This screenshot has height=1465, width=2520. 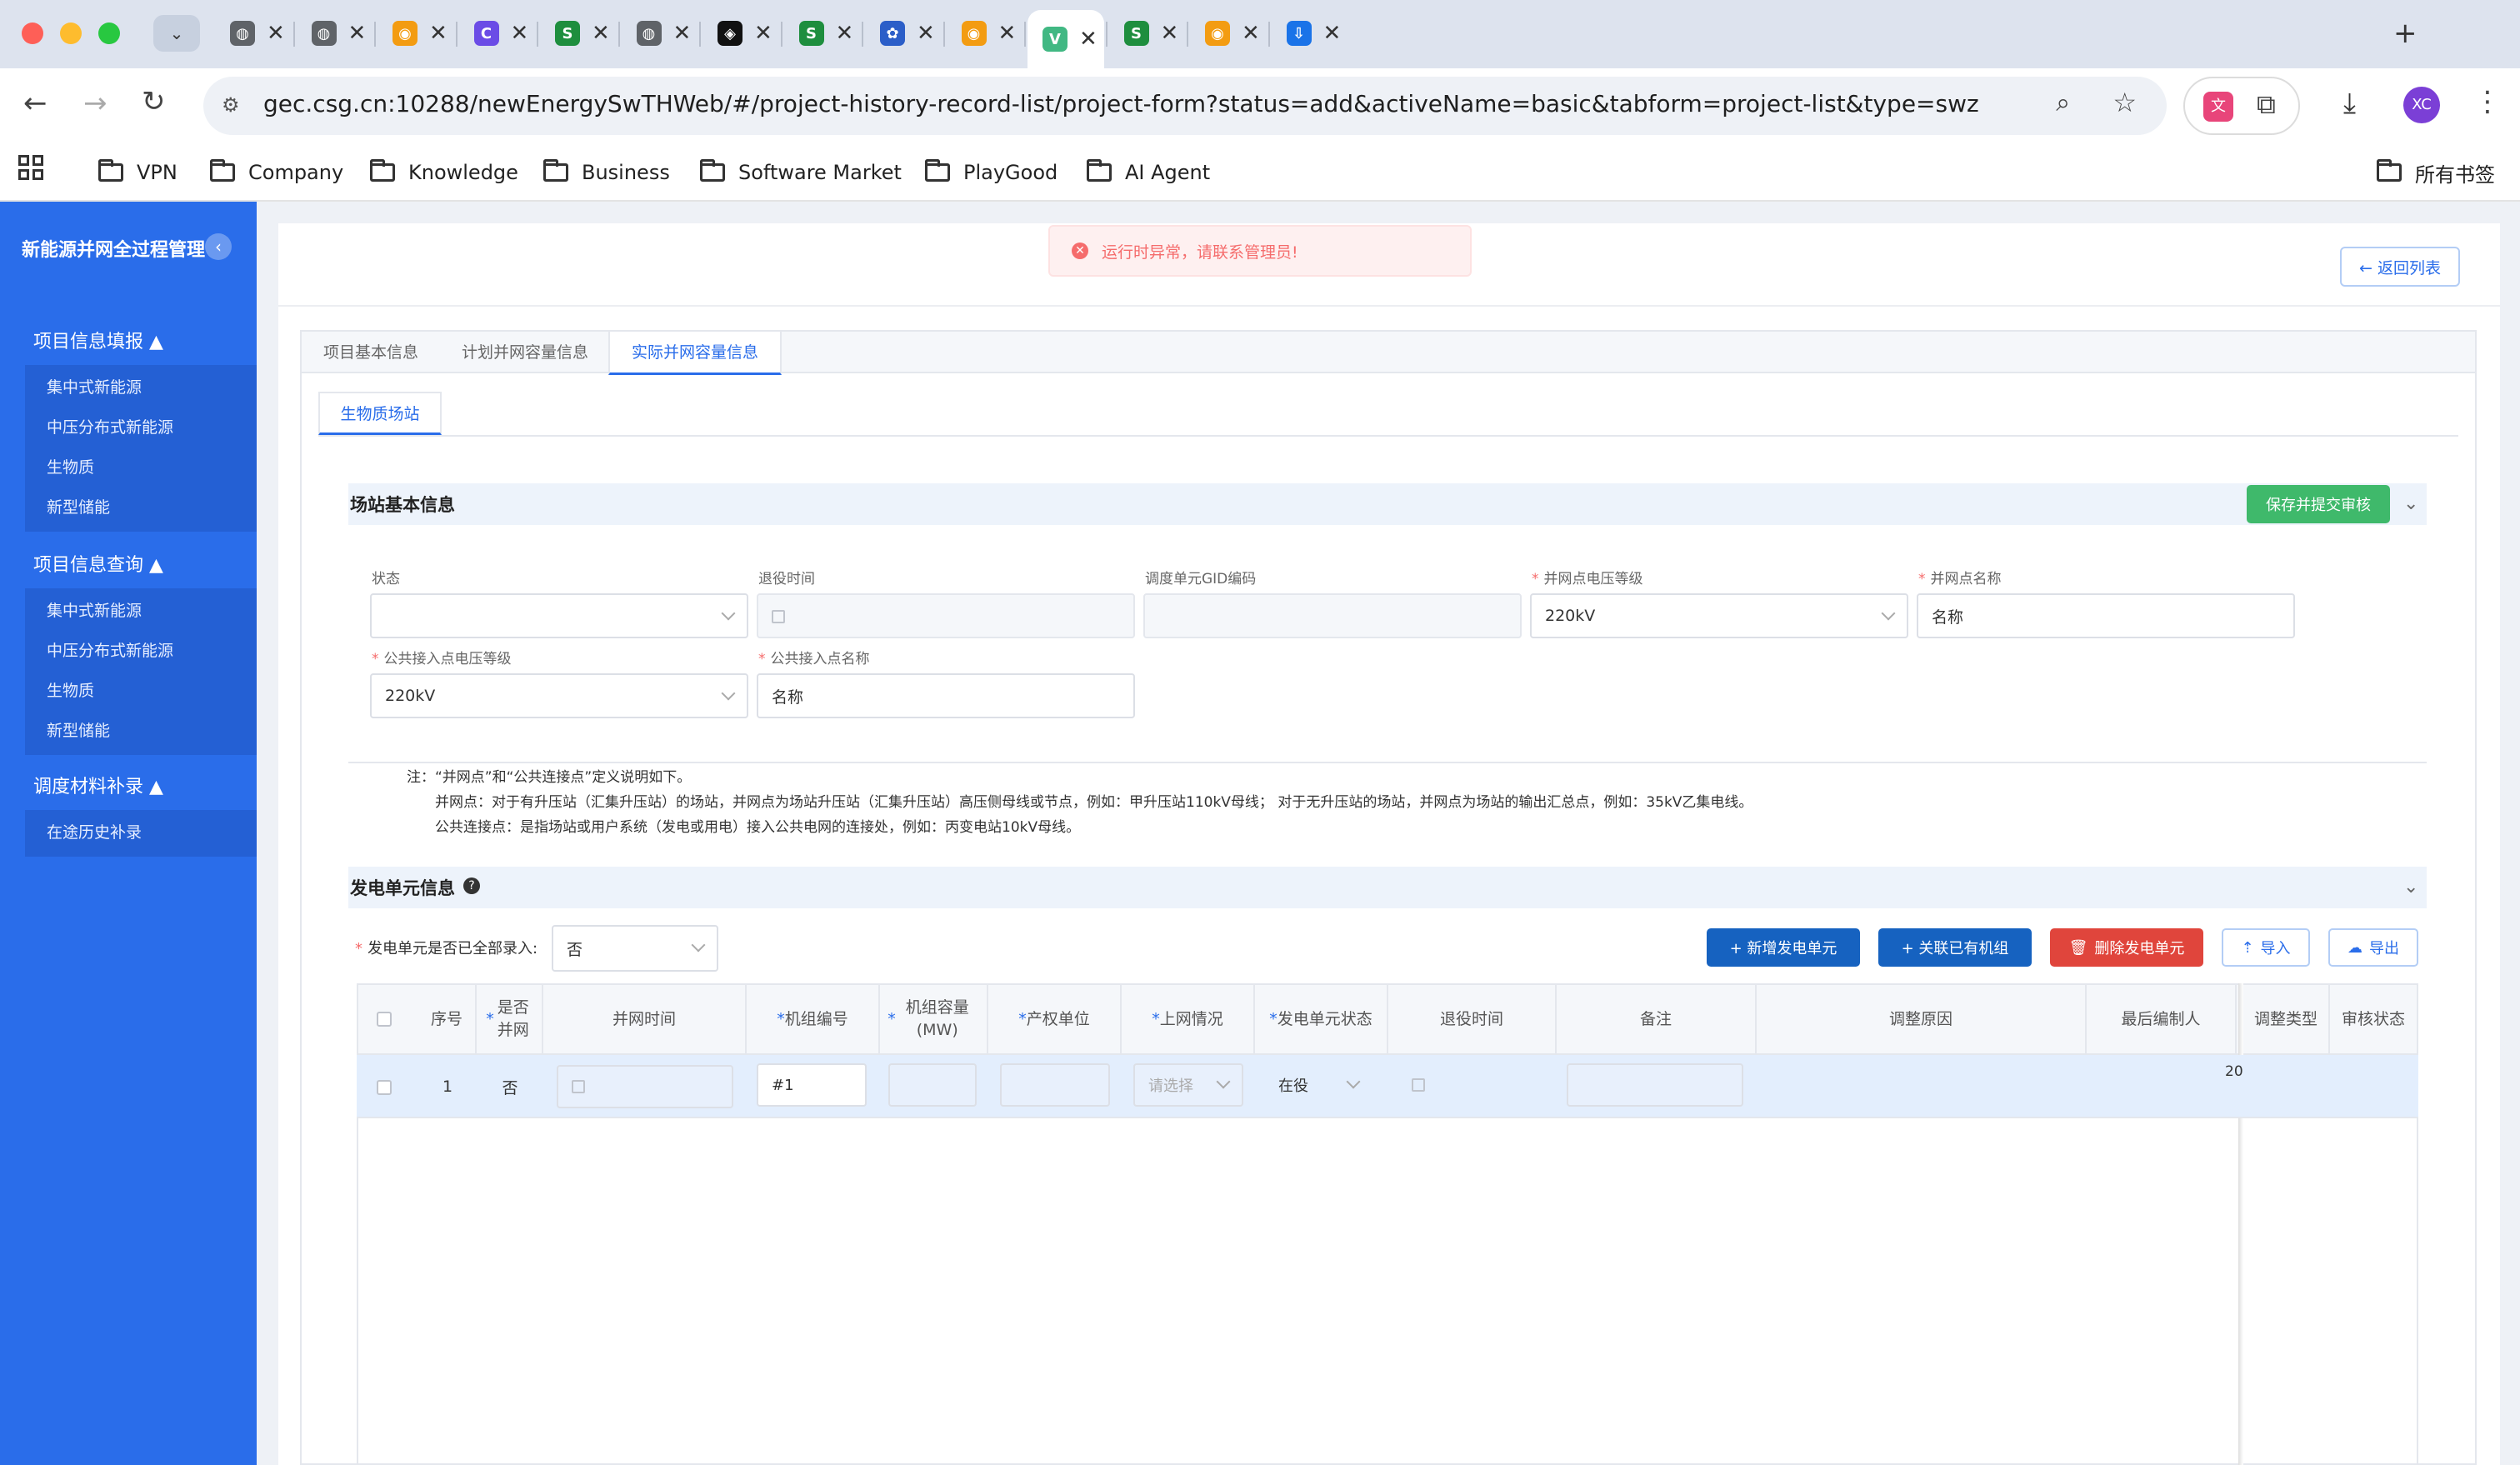 What do you see at coordinates (444, 172) in the screenshot?
I see `bookmark-item: Knowledge` at bounding box center [444, 172].